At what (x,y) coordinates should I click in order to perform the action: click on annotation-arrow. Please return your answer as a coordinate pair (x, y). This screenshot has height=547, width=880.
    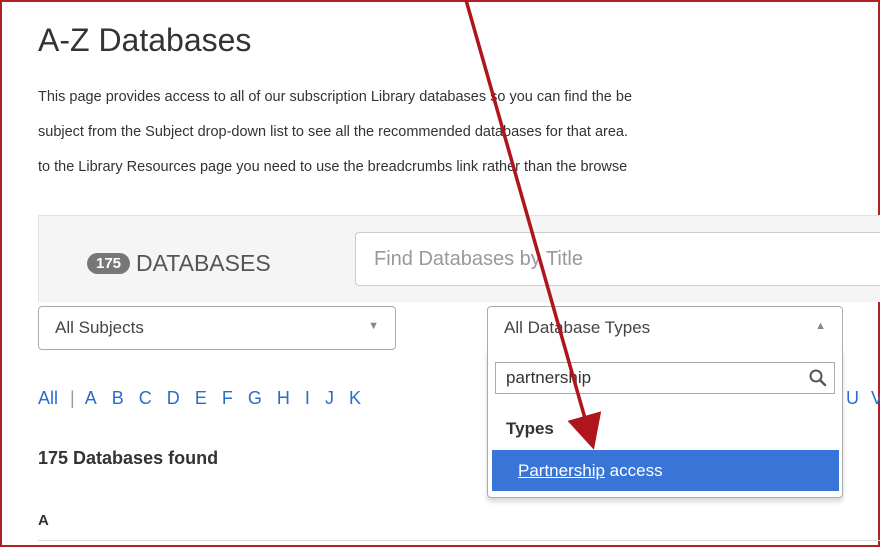
    Looking at the image, I should click on (533, 225).